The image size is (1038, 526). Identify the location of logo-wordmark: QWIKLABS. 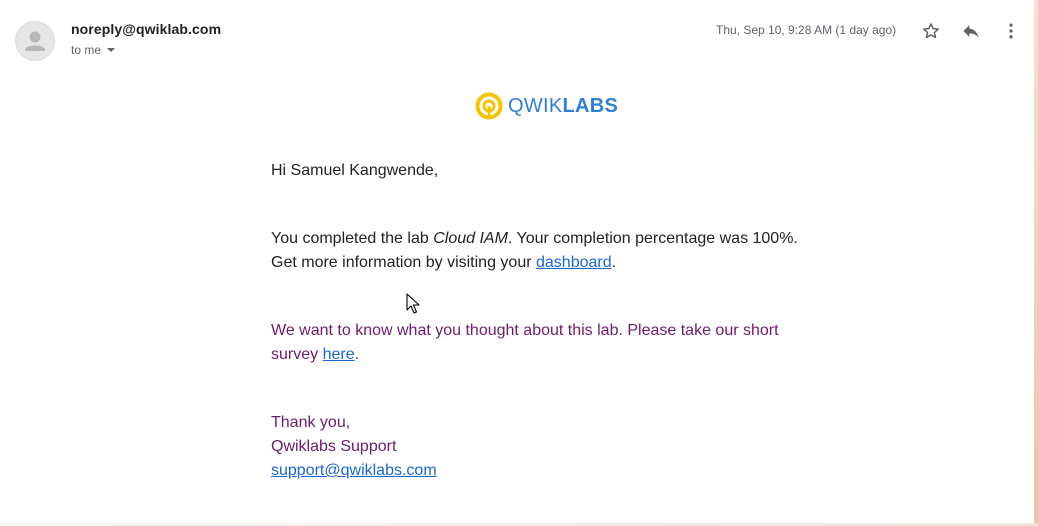
(563, 106).